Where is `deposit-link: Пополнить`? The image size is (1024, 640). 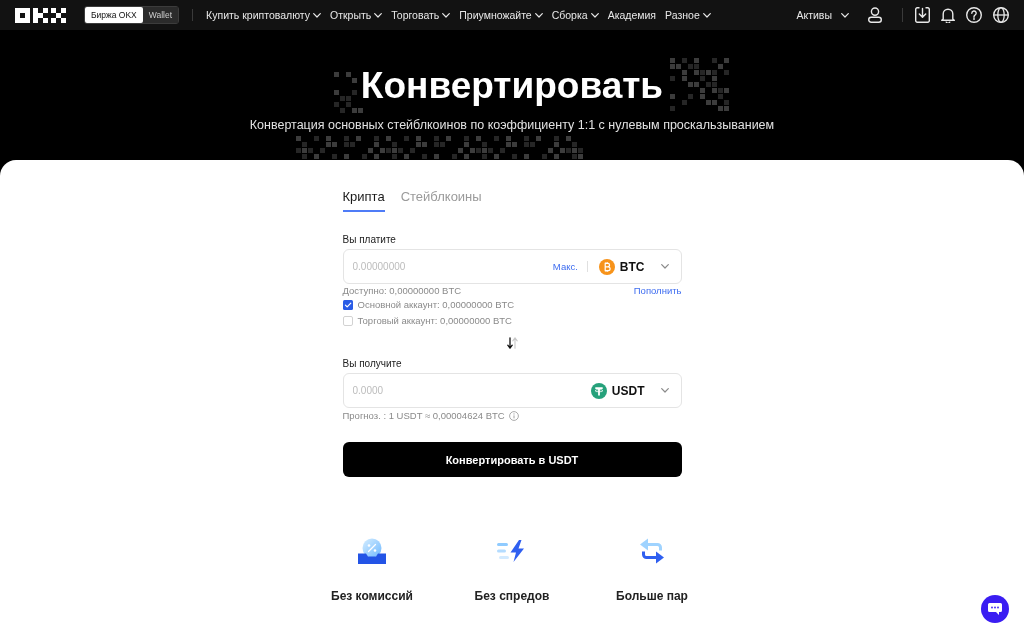
deposit-link: Пополнить is located at coordinates (657, 291).